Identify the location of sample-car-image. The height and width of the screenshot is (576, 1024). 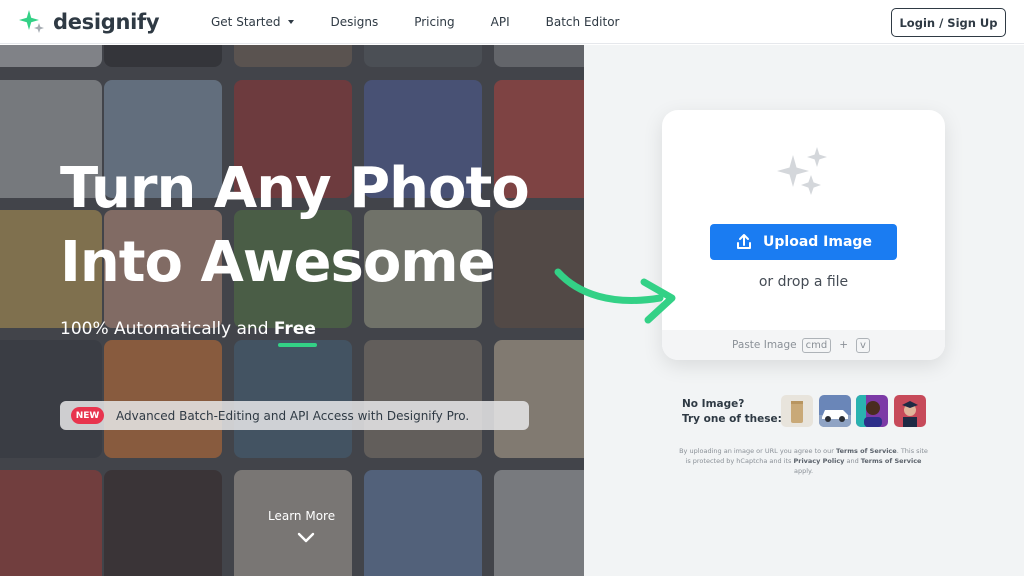
(835, 411).